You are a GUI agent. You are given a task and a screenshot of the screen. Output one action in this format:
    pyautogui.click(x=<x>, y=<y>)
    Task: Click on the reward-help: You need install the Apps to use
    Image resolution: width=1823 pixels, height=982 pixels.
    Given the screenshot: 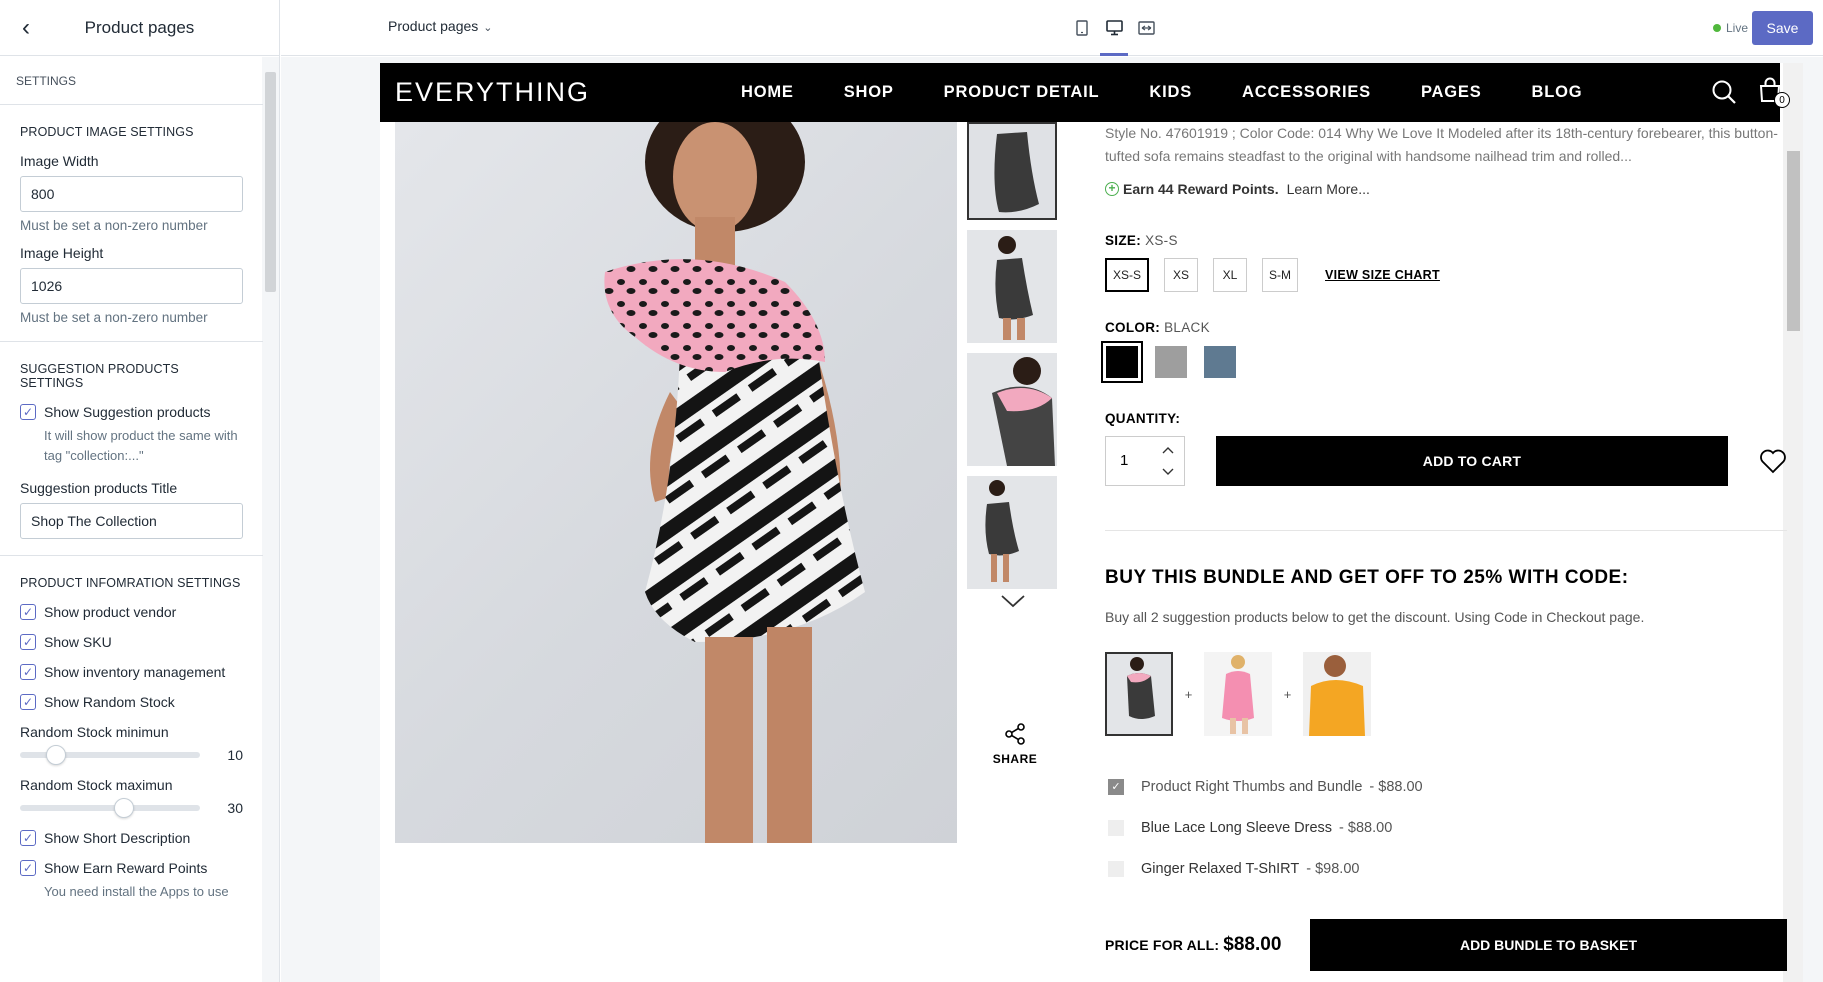 What is the action you would take?
    pyautogui.click(x=136, y=891)
    